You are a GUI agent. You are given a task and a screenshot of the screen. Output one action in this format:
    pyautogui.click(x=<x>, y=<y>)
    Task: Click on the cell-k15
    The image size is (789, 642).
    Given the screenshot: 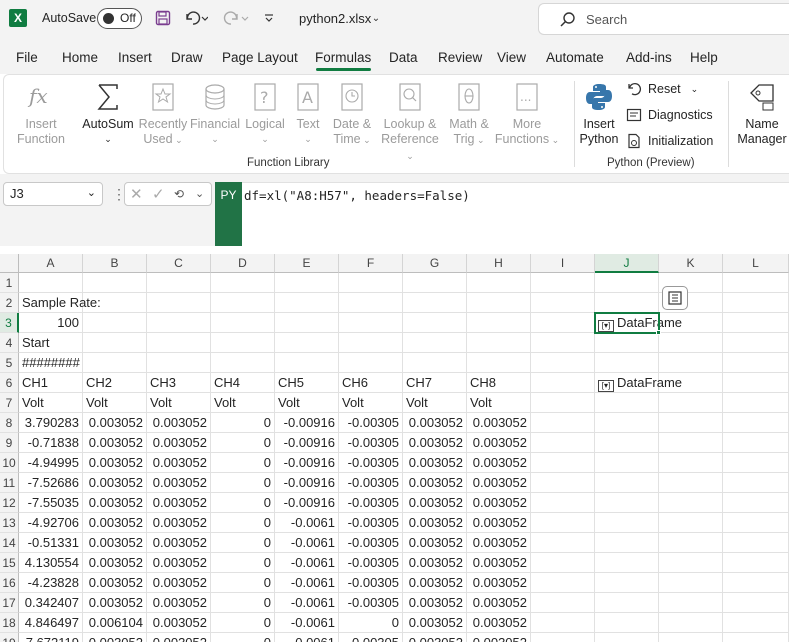 What is the action you would take?
    pyautogui.click(x=691, y=563)
    